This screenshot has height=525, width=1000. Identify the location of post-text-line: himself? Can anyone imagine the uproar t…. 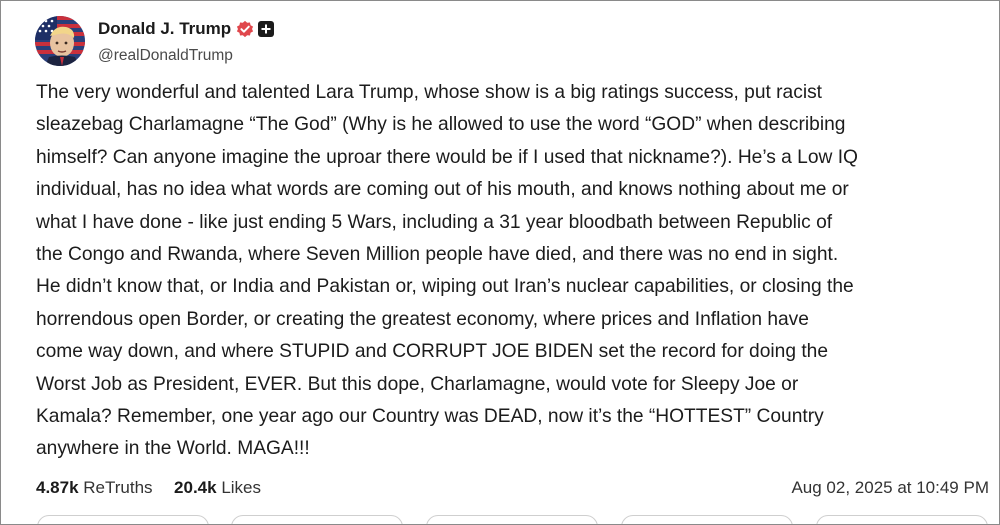
(447, 157).